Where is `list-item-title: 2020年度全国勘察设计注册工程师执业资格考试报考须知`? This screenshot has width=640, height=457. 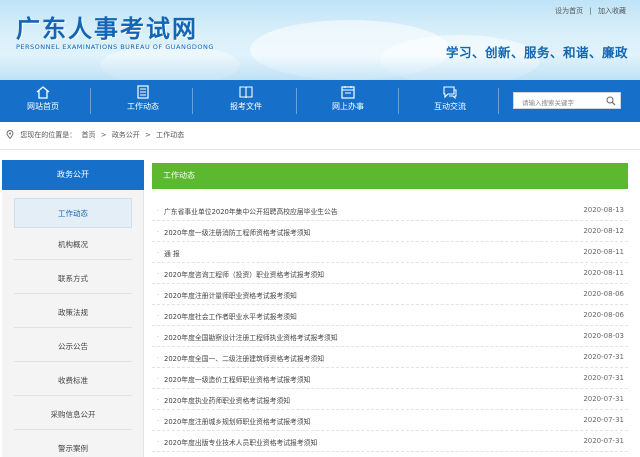 list-item-title: 2020年度全国勘察设计注册工程师执业资格考试报考须知 is located at coordinates (251, 337).